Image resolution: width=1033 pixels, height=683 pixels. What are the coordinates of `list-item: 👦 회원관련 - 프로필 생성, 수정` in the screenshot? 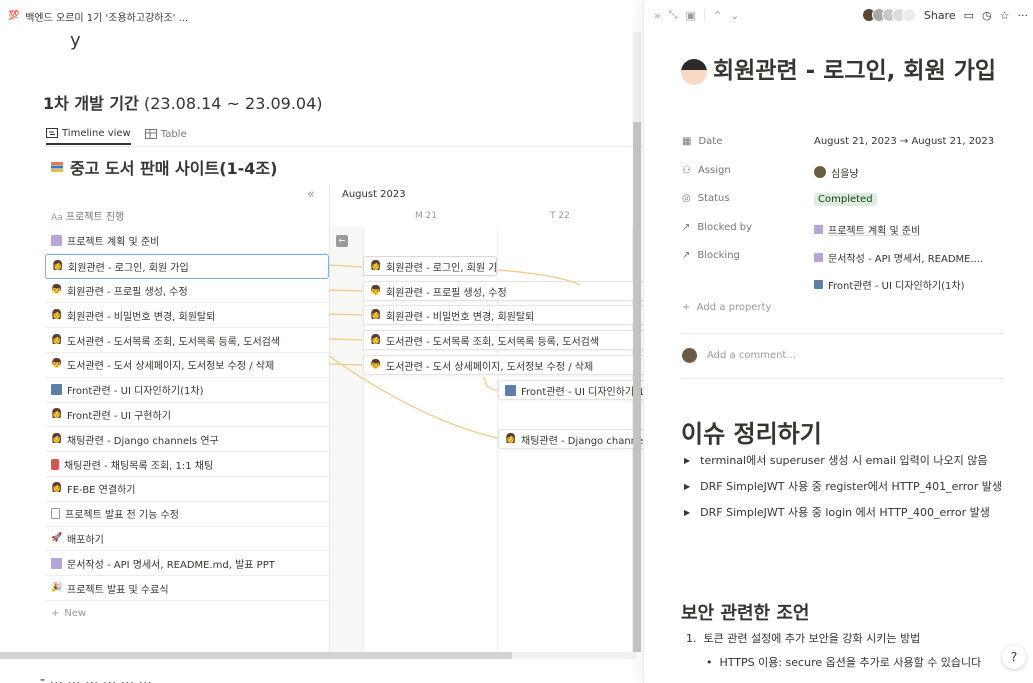 It's located at (187, 291).